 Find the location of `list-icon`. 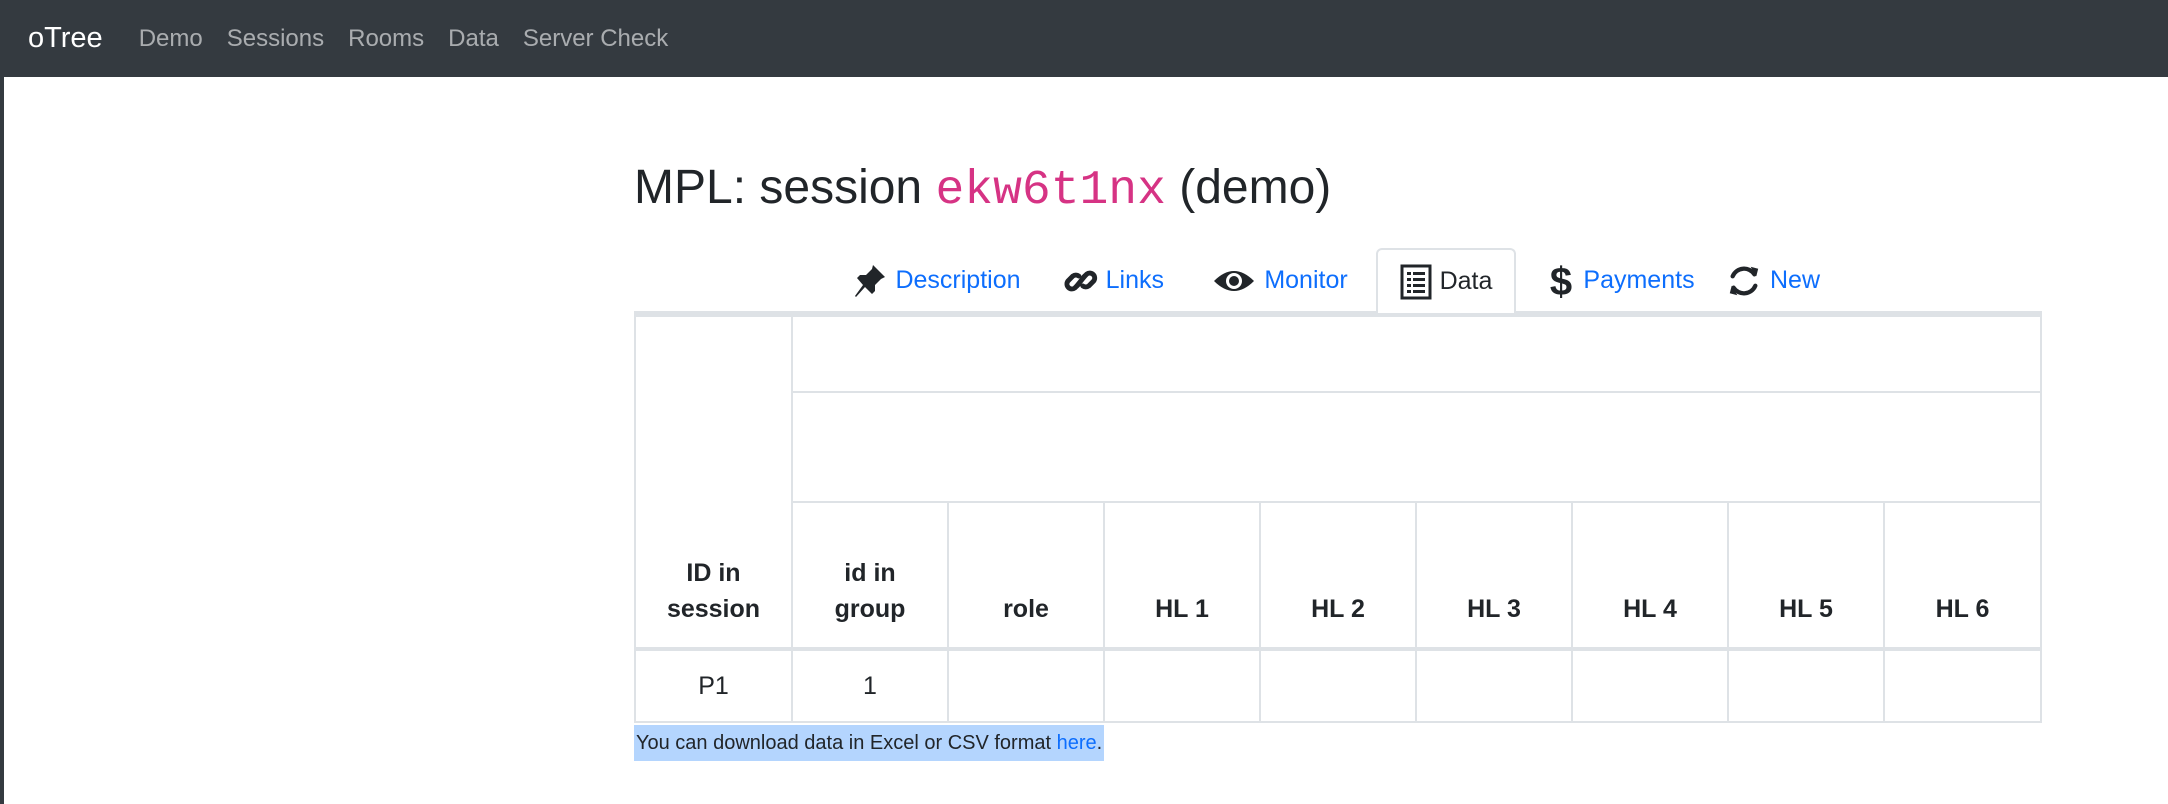

list-icon is located at coordinates (1416, 281).